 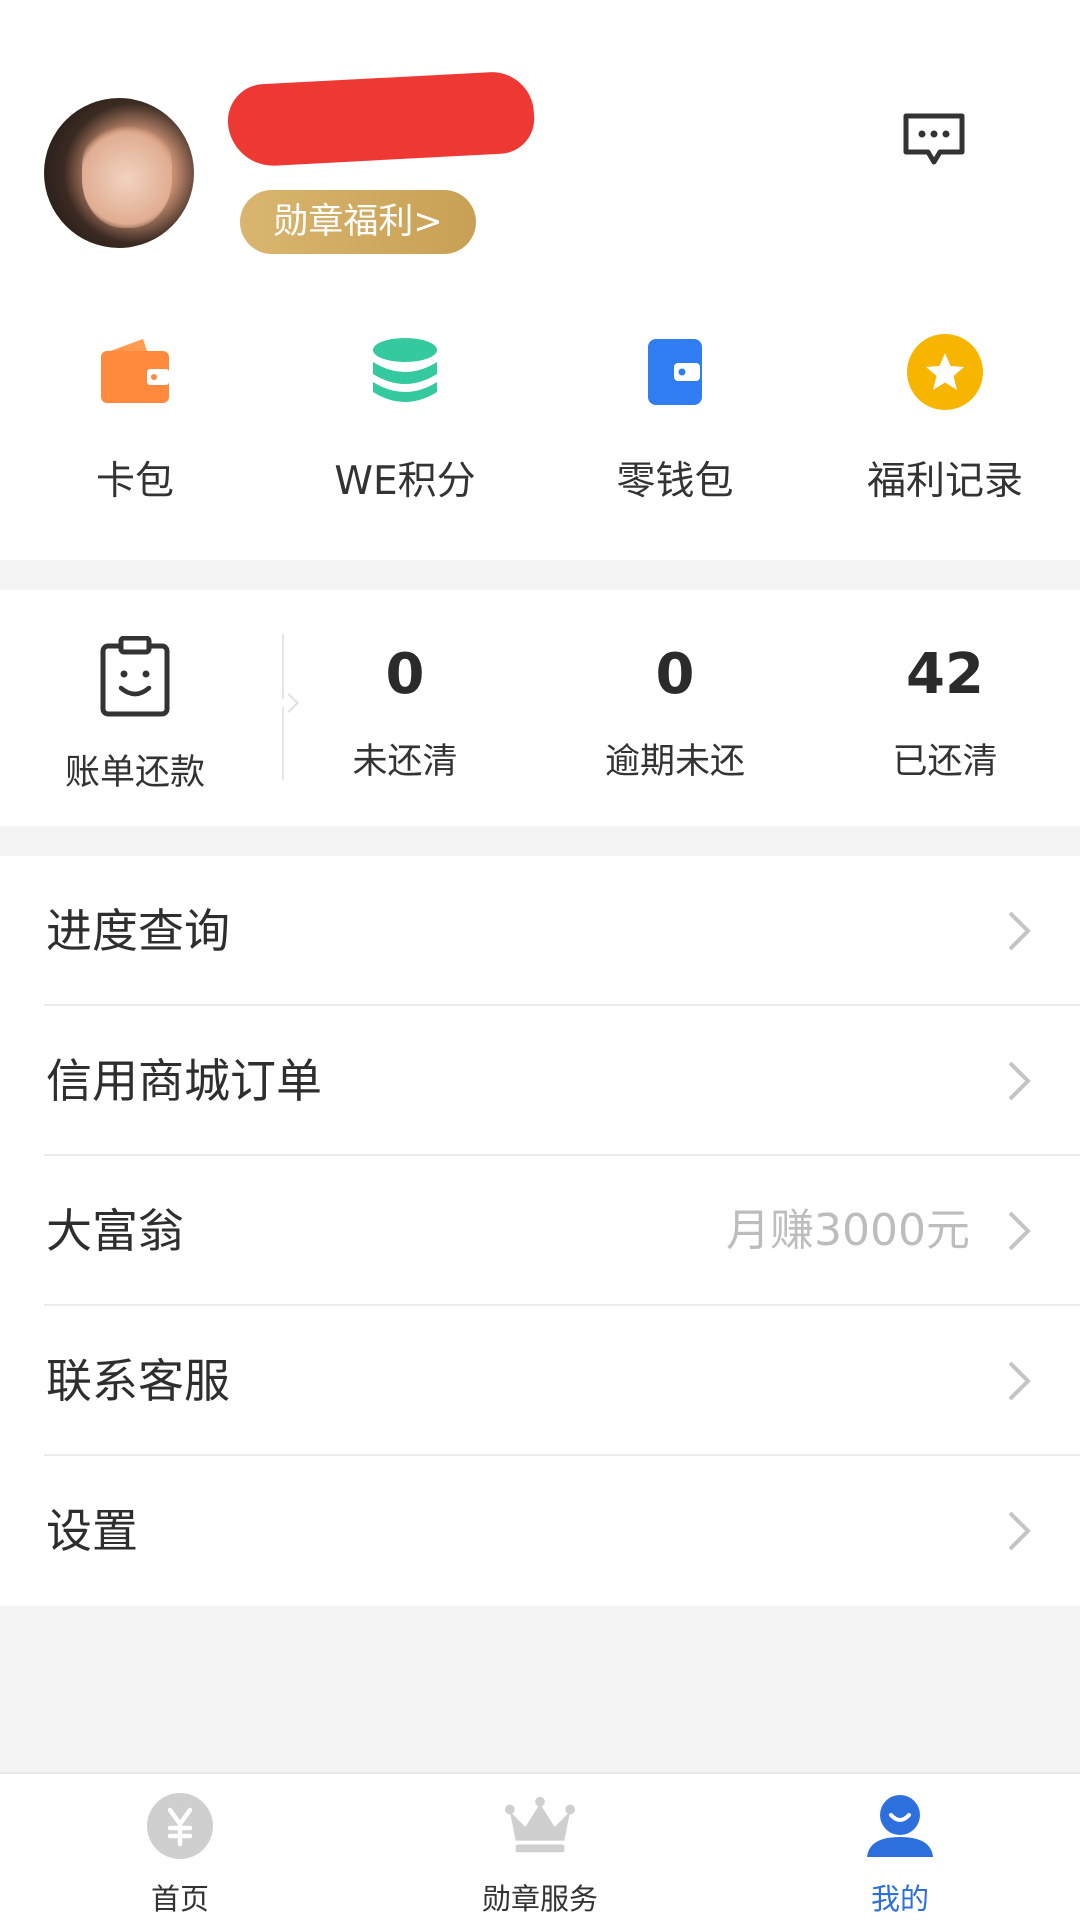 I want to click on quick-actions: 卡包 WE积分 零钱包 福利记录, so click(x=540, y=430).